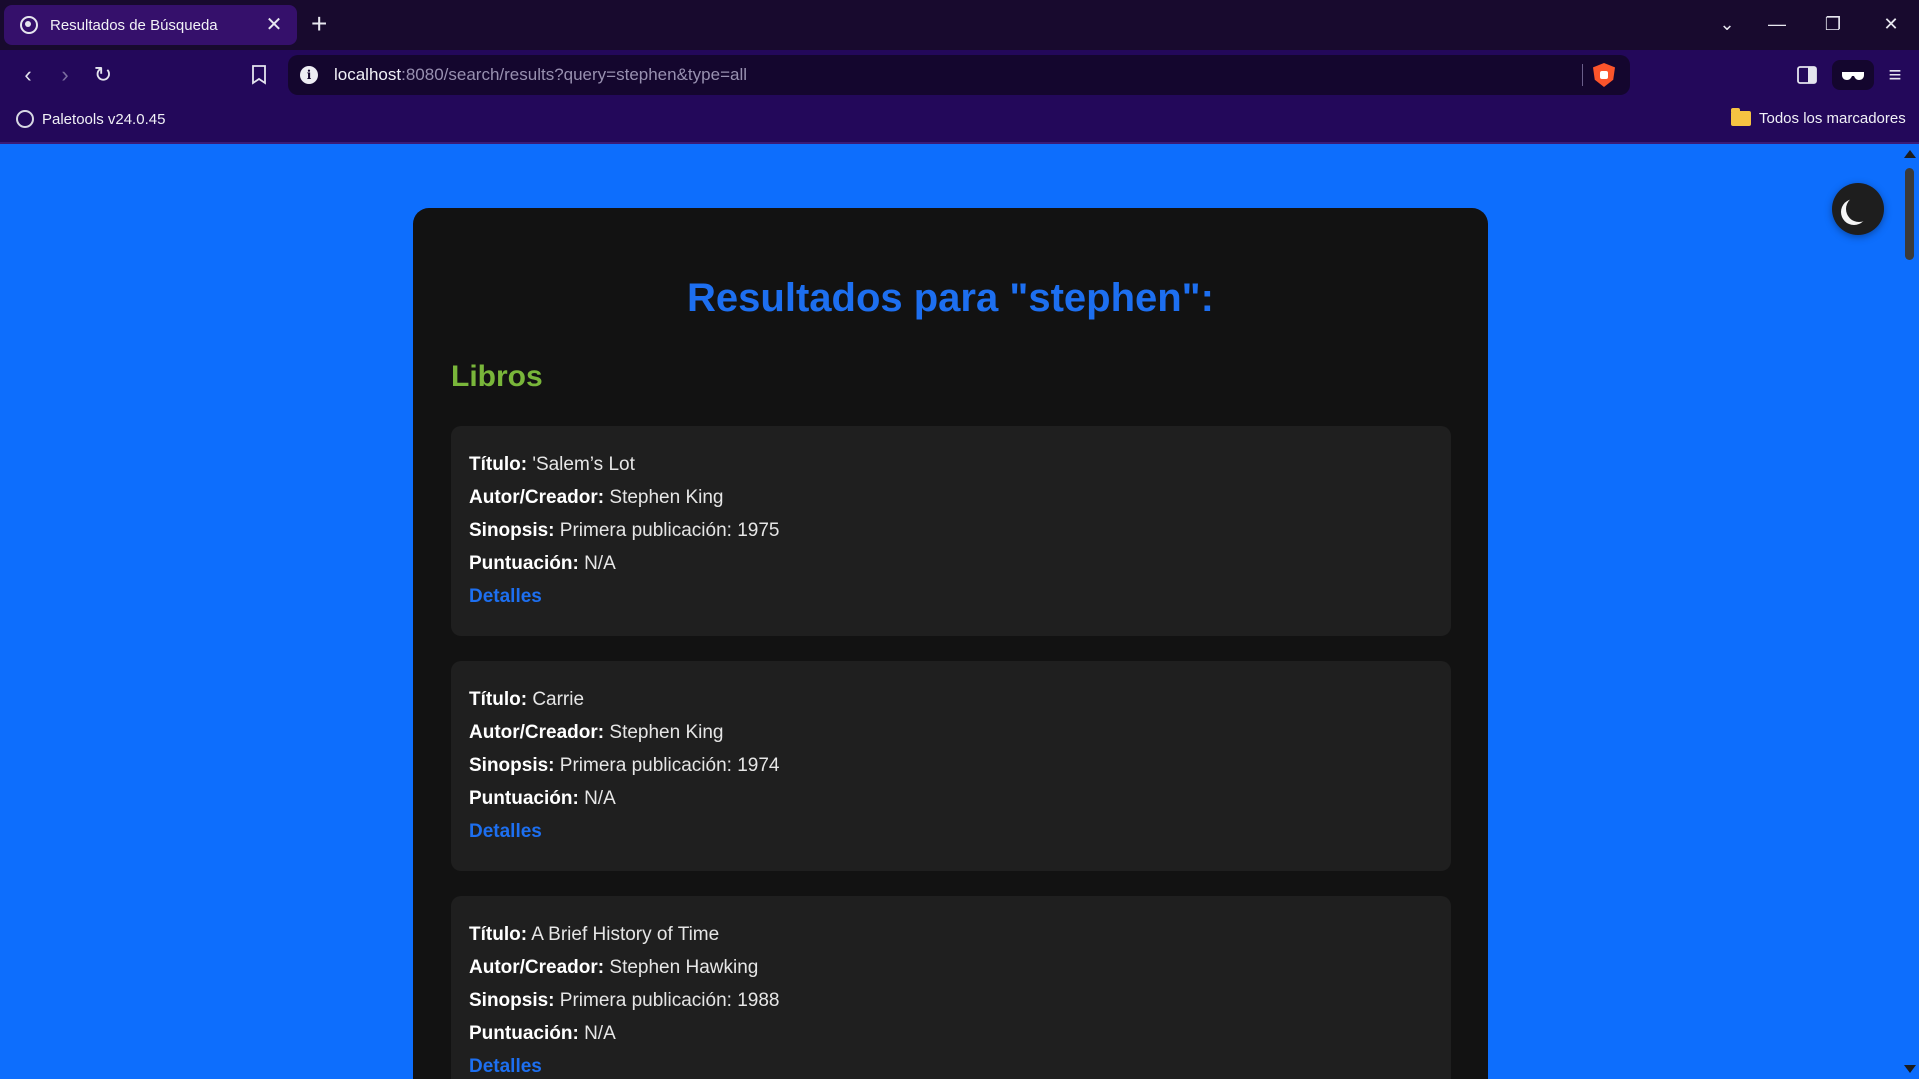 The width and height of the screenshot is (1919, 1079). What do you see at coordinates (1832, 118) in the screenshot?
I see `bookmark-label: Todos los marcadores` at bounding box center [1832, 118].